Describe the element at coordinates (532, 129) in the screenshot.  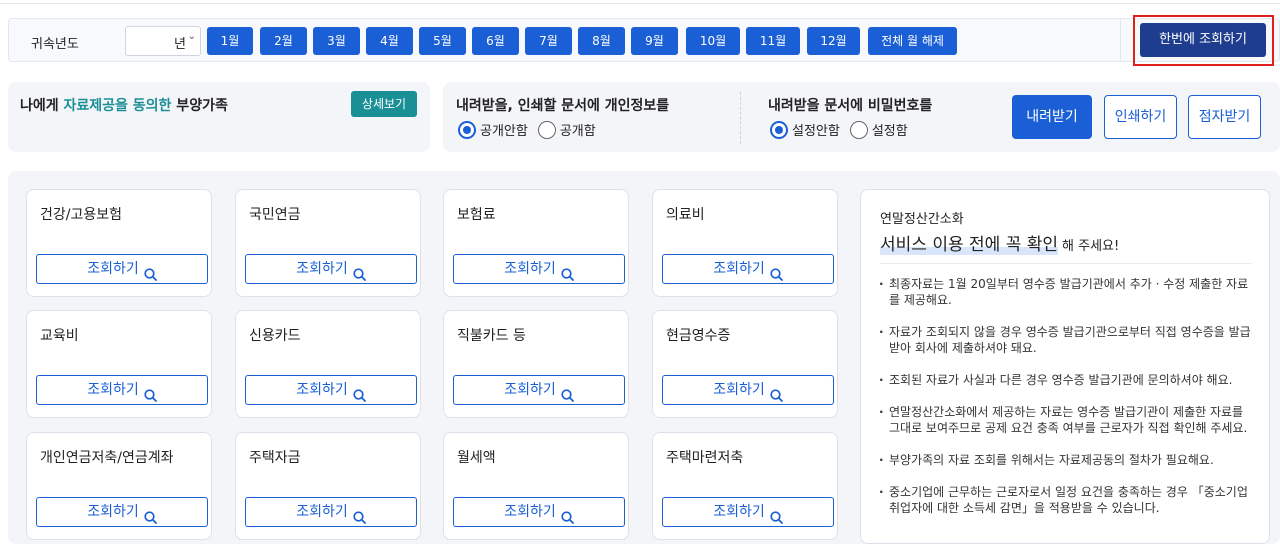
I see `personal-info-radio-group: 공개안함 공개함` at that location.